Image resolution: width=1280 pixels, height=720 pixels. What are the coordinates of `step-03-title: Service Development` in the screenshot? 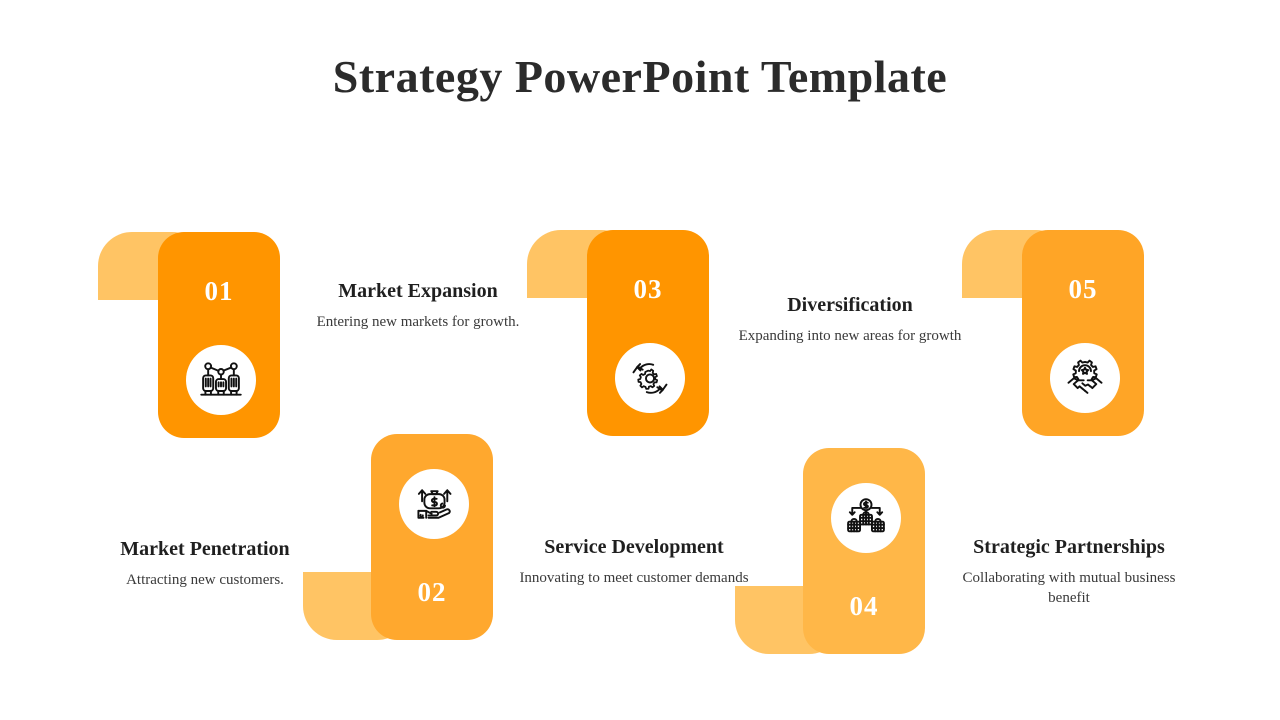 It's located at (634, 547).